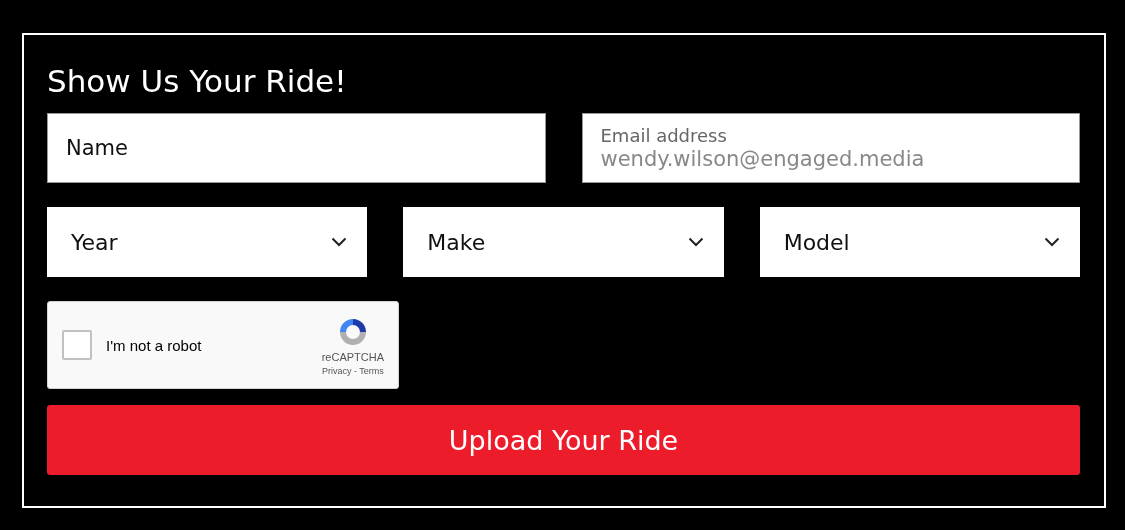 This screenshot has height=530, width=1125. What do you see at coordinates (352, 370) in the screenshot?
I see `privacy-terms-link: Privacy - Terms` at bounding box center [352, 370].